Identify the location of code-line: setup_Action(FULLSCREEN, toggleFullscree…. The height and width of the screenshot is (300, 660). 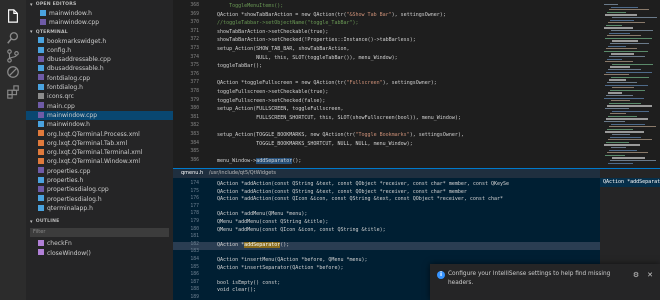
(274, 109).